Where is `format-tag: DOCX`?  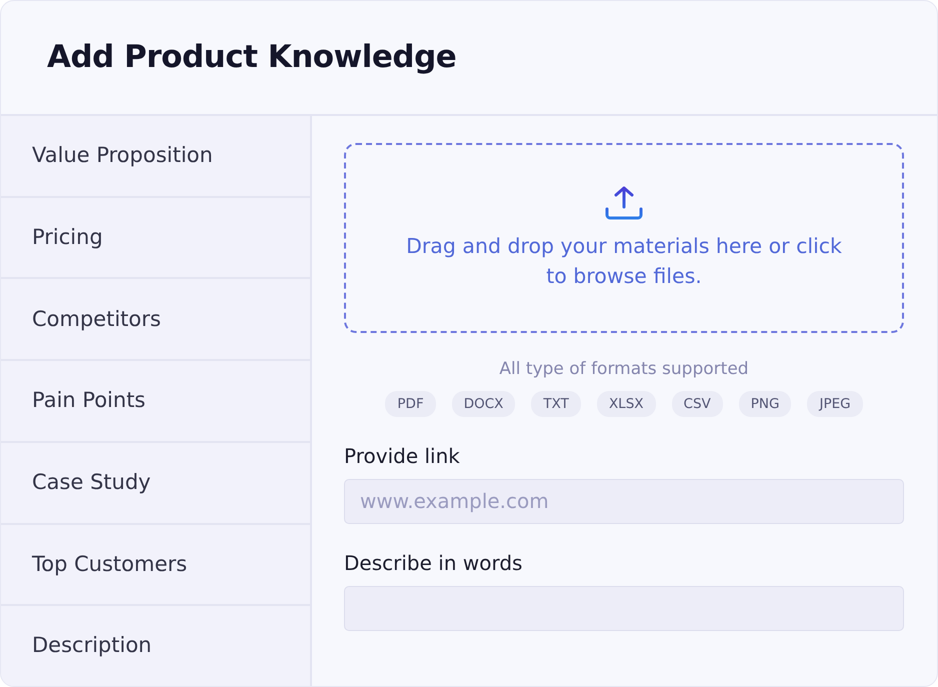
format-tag: DOCX is located at coordinates (484, 403).